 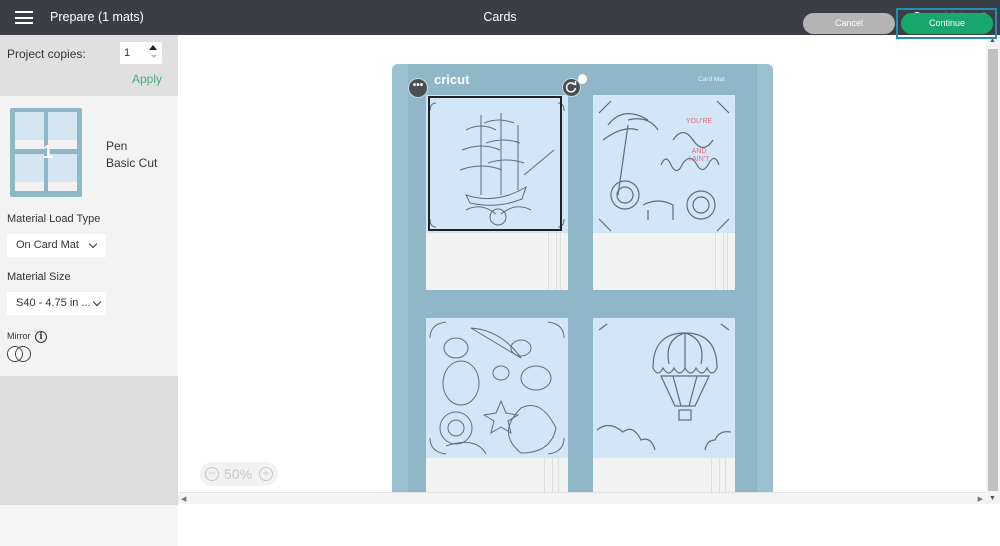 What do you see at coordinates (266, 474) in the screenshot?
I see `zoom-in-icon: +` at bounding box center [266, 474].